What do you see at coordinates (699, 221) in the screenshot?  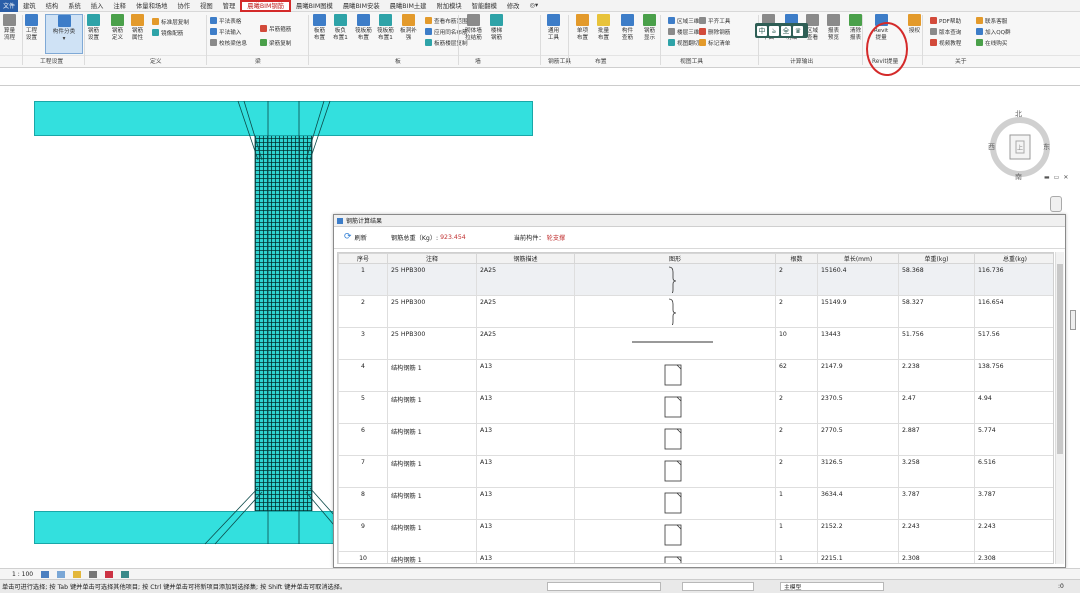 I see `window-title-bar: 钢筋计算结果` at bounding box center [699, 221].